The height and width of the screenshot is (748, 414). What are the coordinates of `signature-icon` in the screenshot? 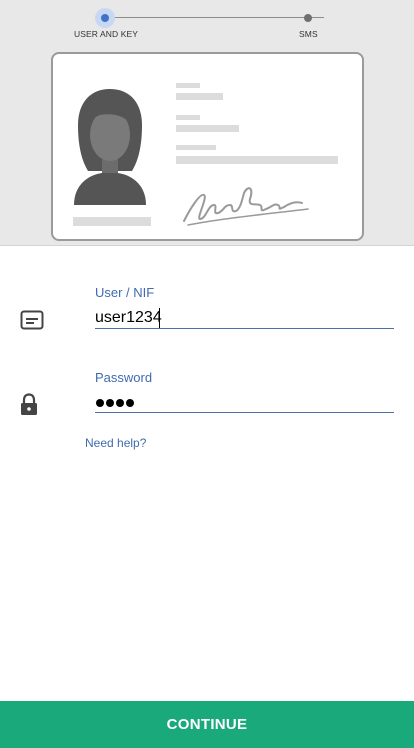 It's located at (246, 206).